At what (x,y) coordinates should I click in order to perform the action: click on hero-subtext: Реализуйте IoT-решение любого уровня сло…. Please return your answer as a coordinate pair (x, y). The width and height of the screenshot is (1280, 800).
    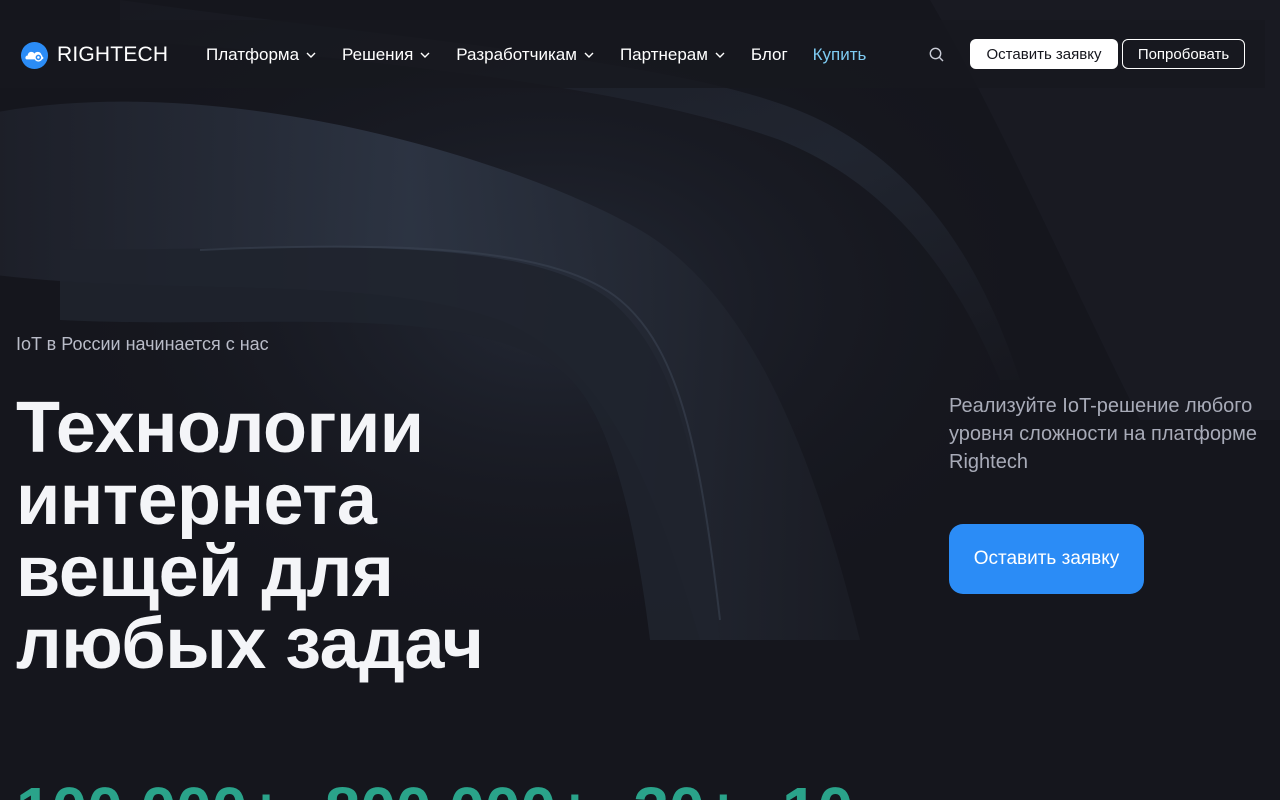
    Looking at the image, I should click on (1103, 434).